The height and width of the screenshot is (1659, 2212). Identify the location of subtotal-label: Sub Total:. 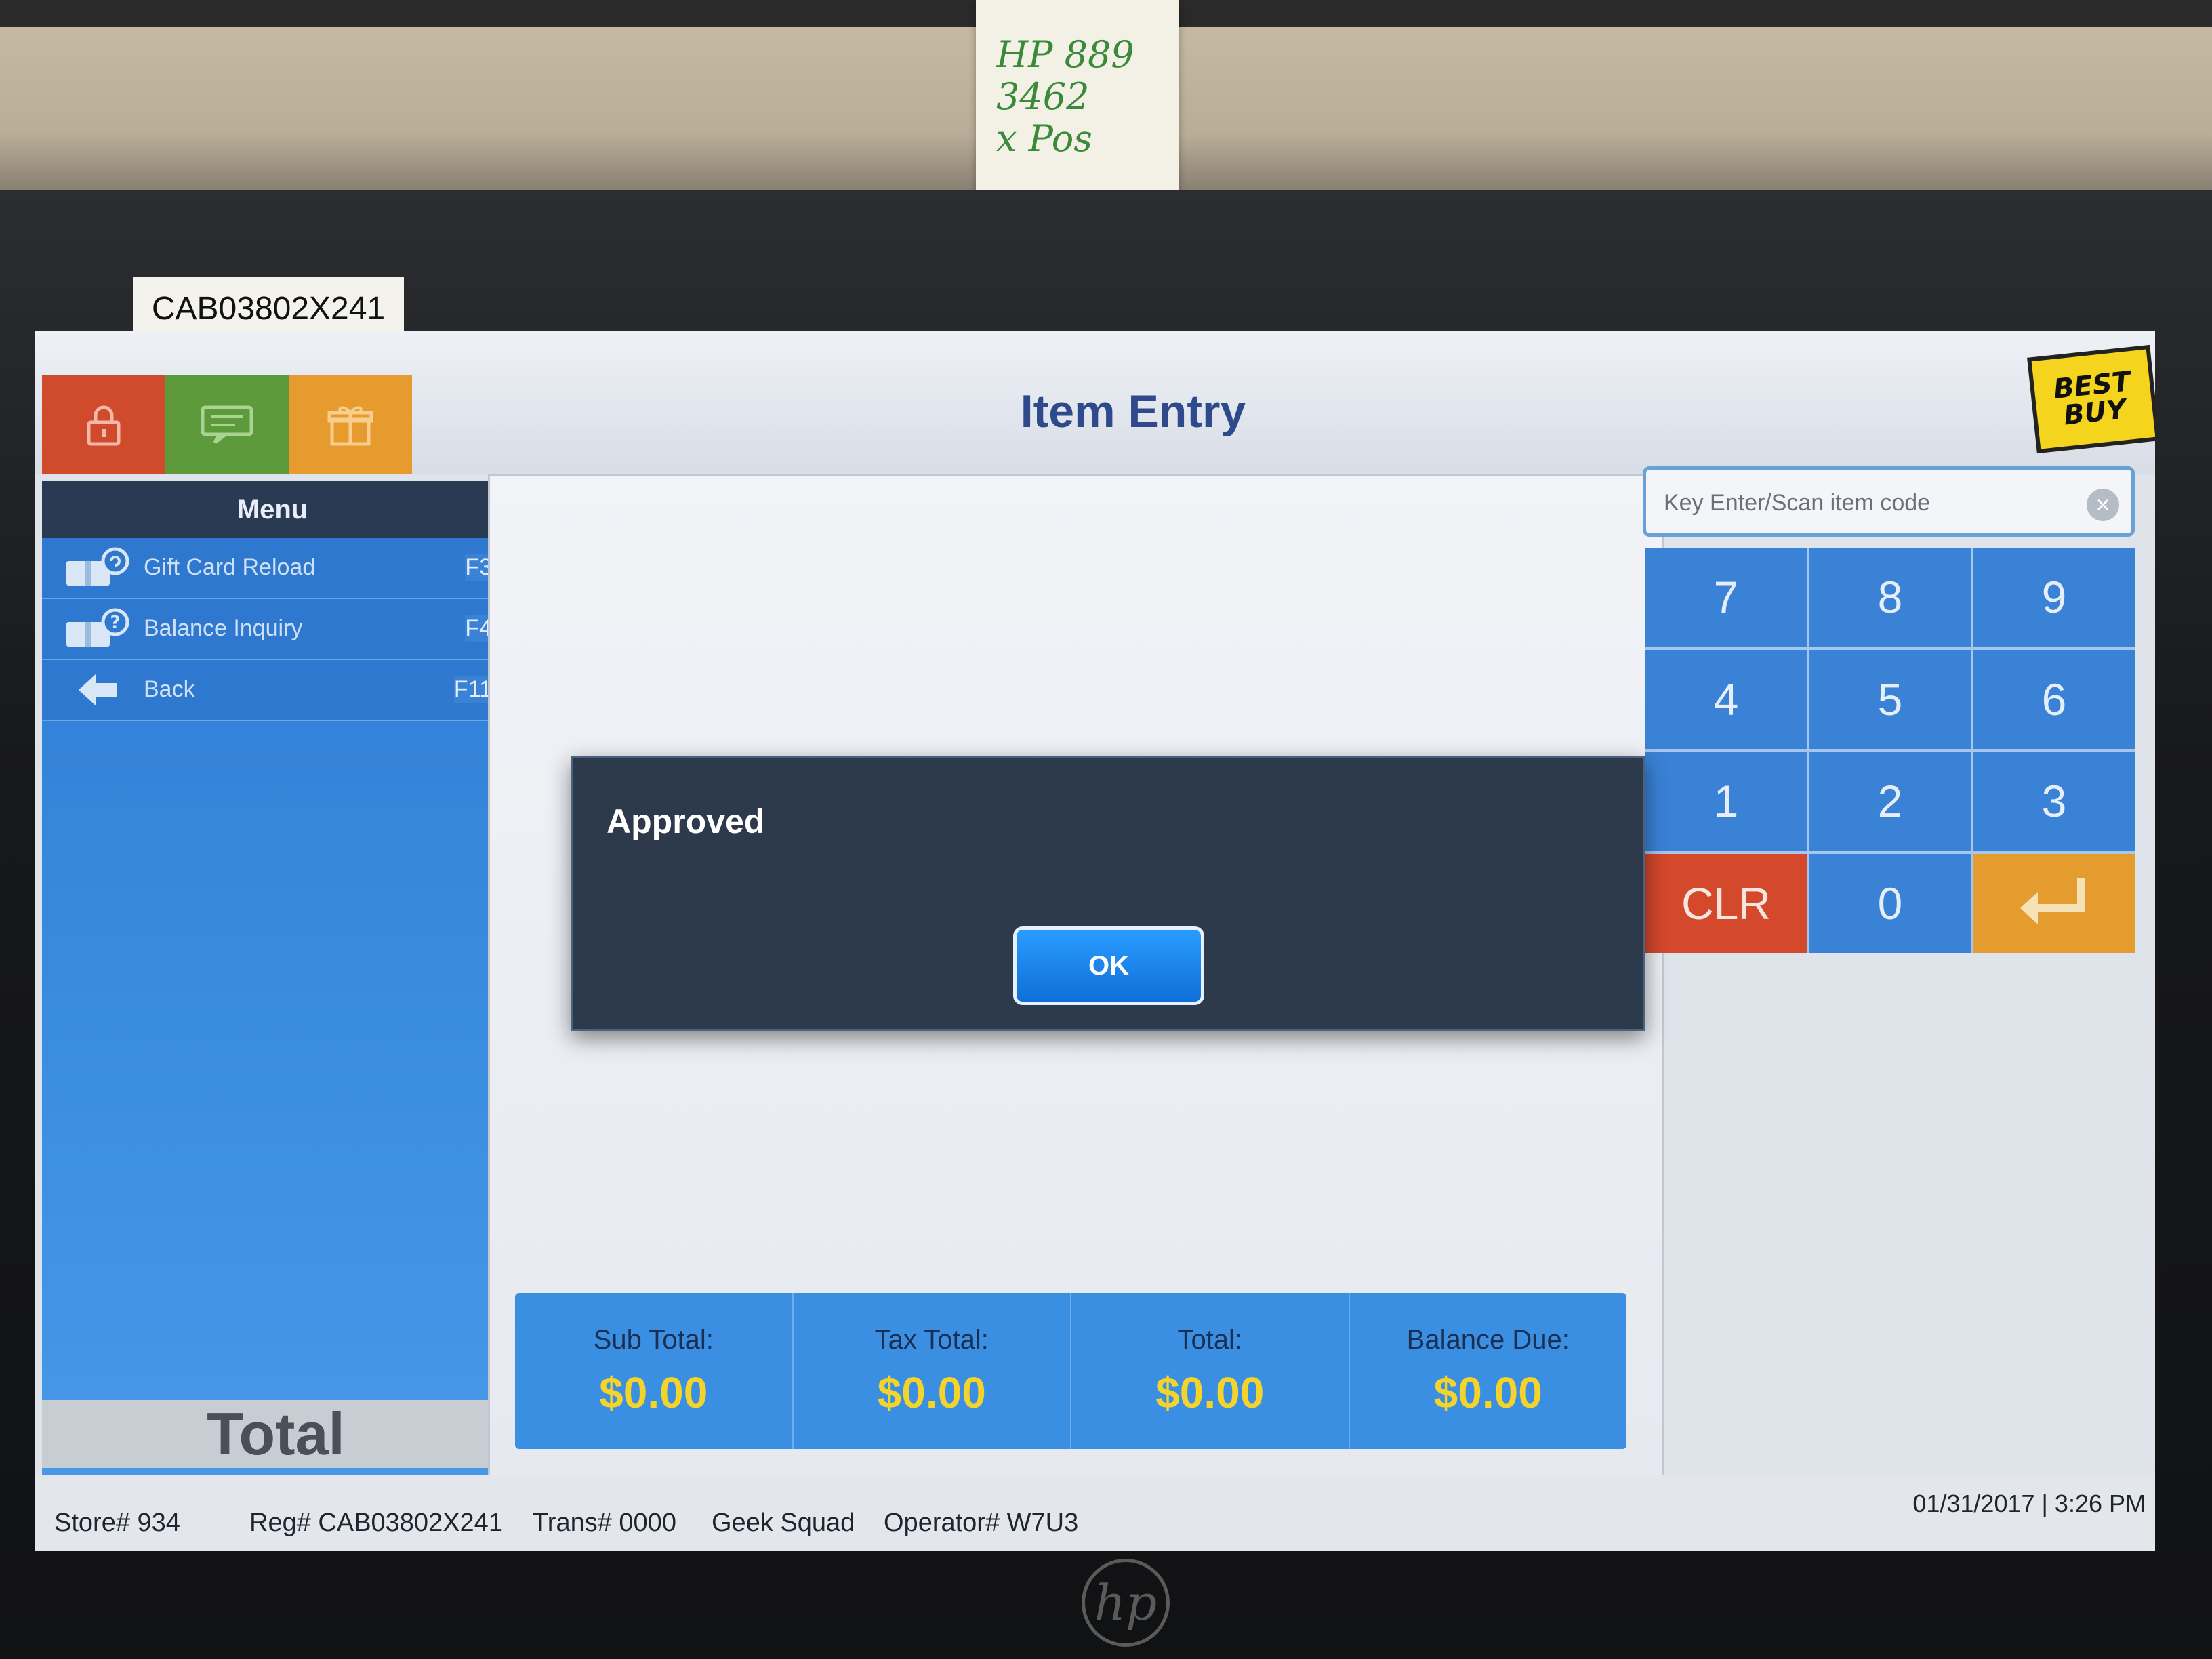
(653, 1339).